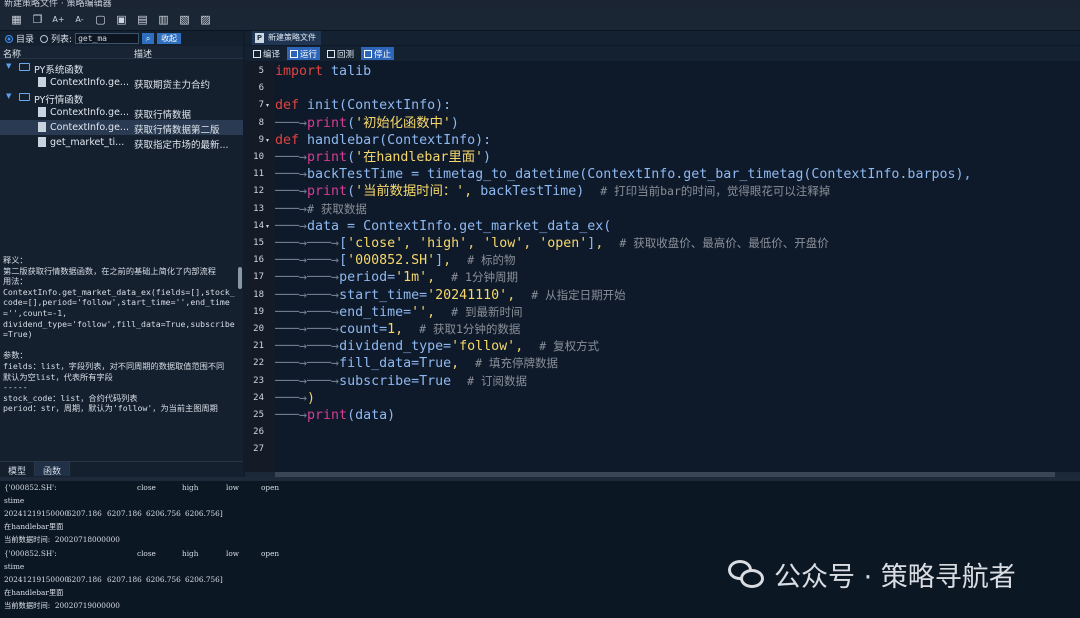 Image resolution: width=1080 pixels, height=618 pixels. I want to click on backtest-button: 回测, so click(340, 53).